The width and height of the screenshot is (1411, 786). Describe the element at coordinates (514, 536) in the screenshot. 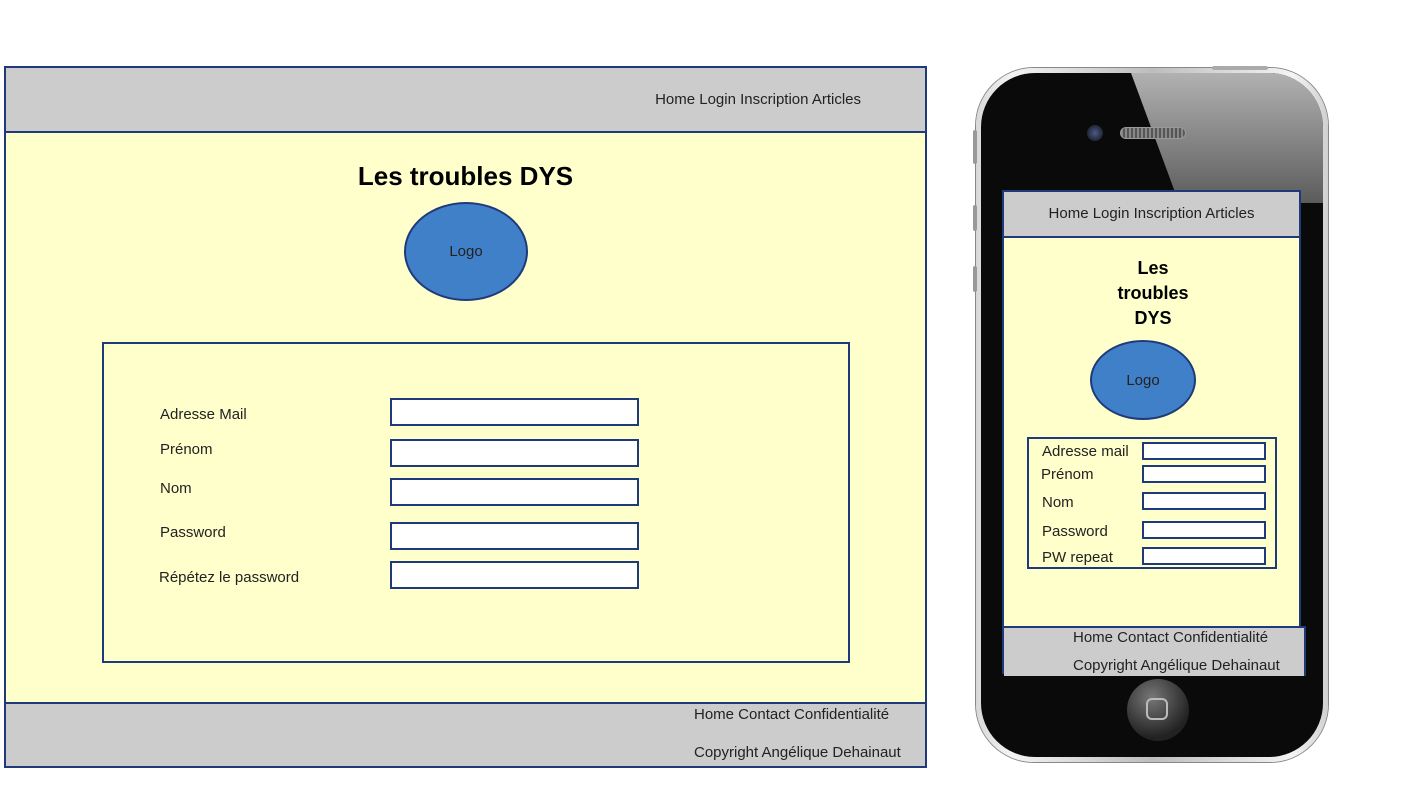

I see `password-input` at that location.